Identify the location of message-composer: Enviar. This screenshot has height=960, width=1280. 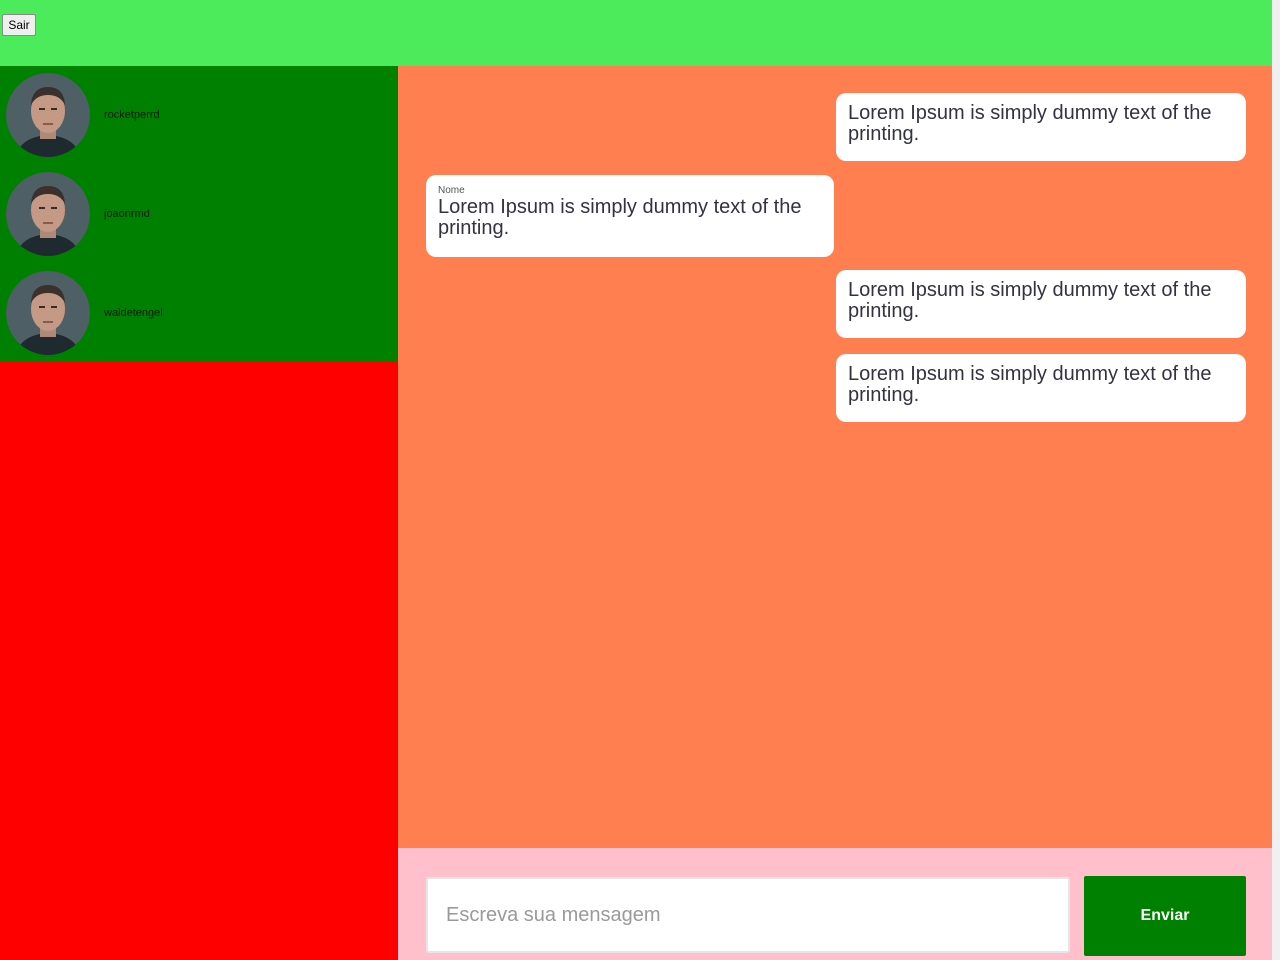
(835, 904).